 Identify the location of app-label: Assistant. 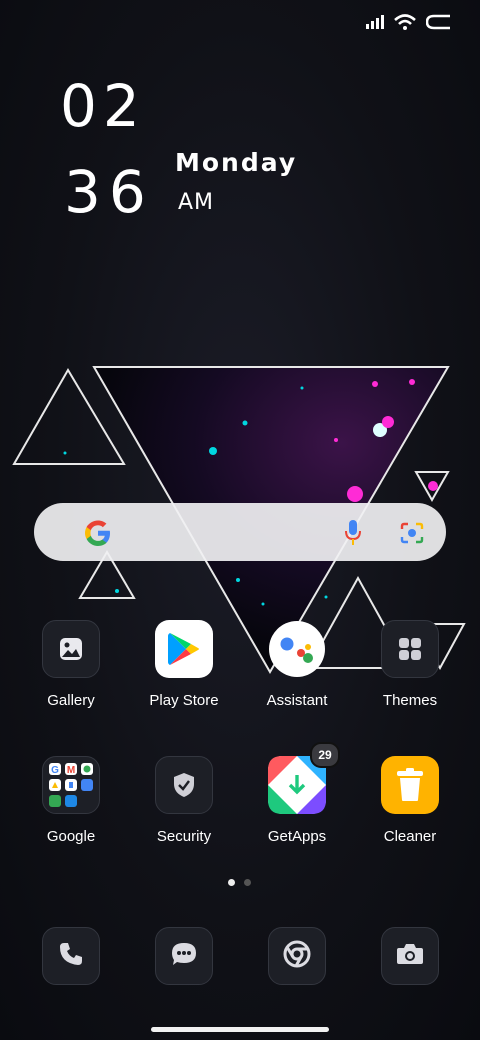
(297, 700).